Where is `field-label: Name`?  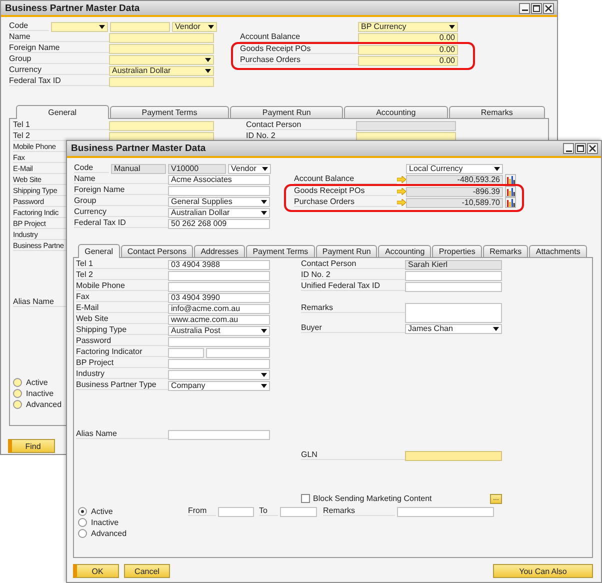
field-label: Name is located at coordinates (121, 179).